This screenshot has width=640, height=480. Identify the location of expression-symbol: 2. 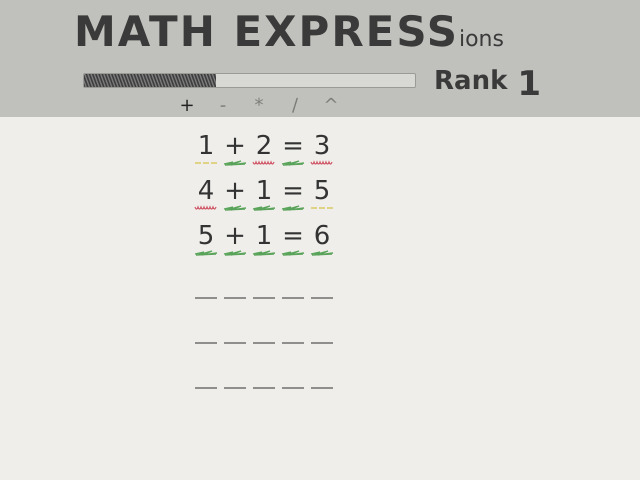
(264, 146).